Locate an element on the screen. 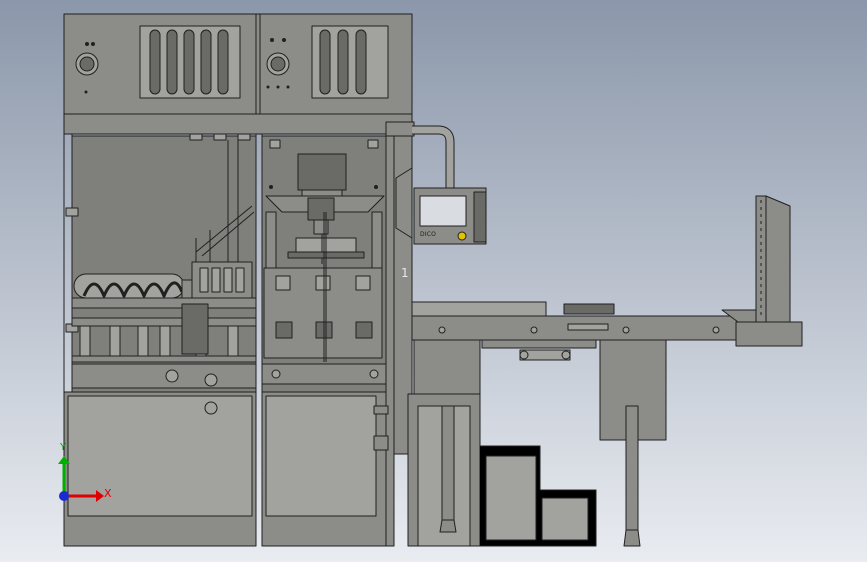 This screenshot has height=562, width=867. axis-y-label: Y is located at coordinates (63, 447).